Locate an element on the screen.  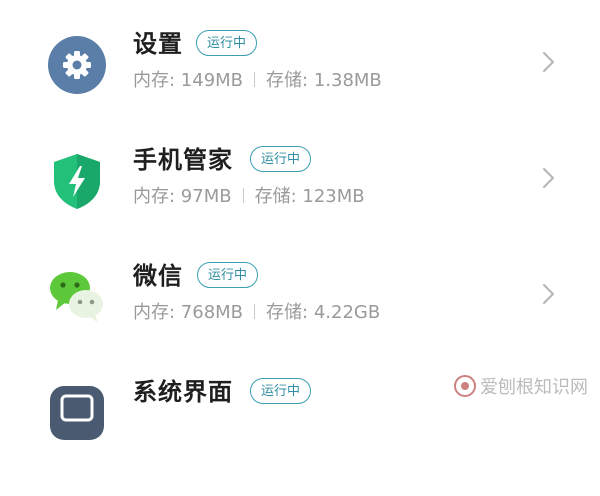
watermark-logo-icon is located at coordinates (465, 386).